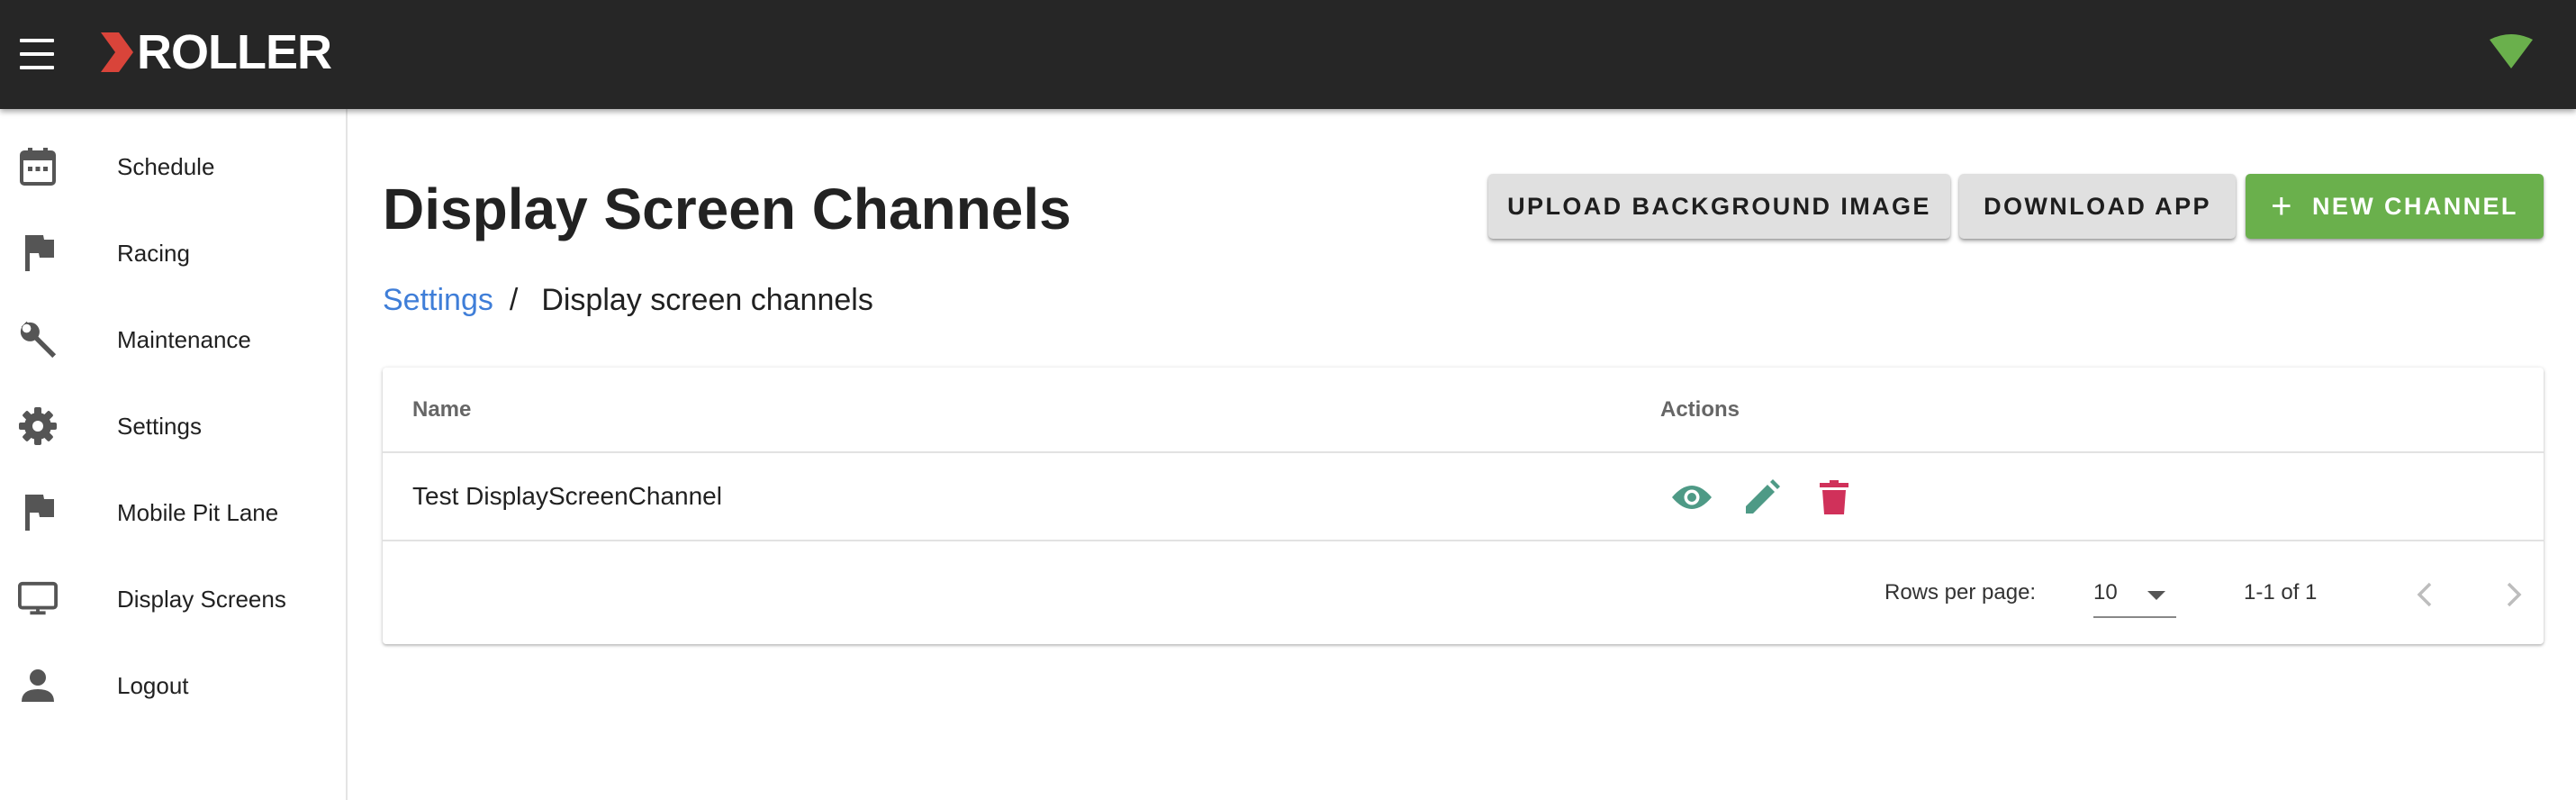 The image size is (2576, 800). What do you see at coordinates (1691, 497) in the screenshot?
I see `view-icon` at bounding box center [1691, 497].